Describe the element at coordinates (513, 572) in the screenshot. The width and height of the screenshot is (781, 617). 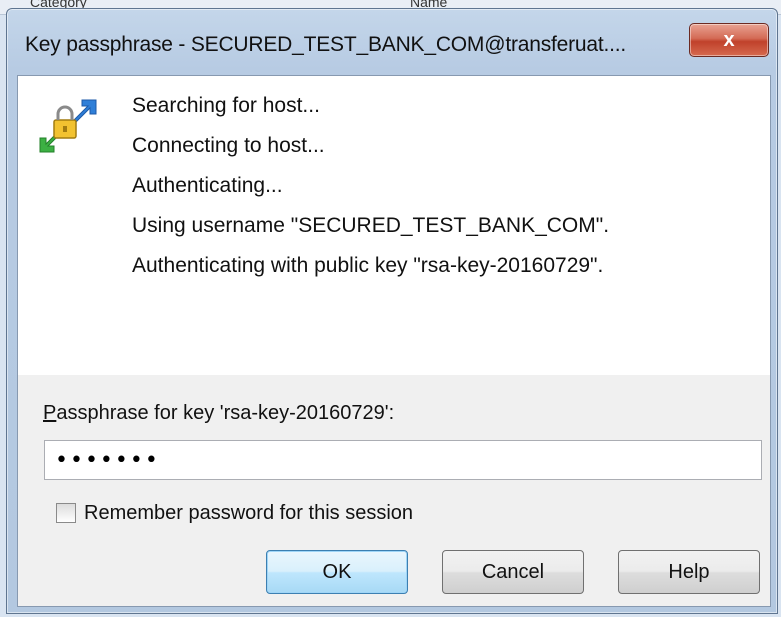
I see `cancel-button: Cancel` at that location.